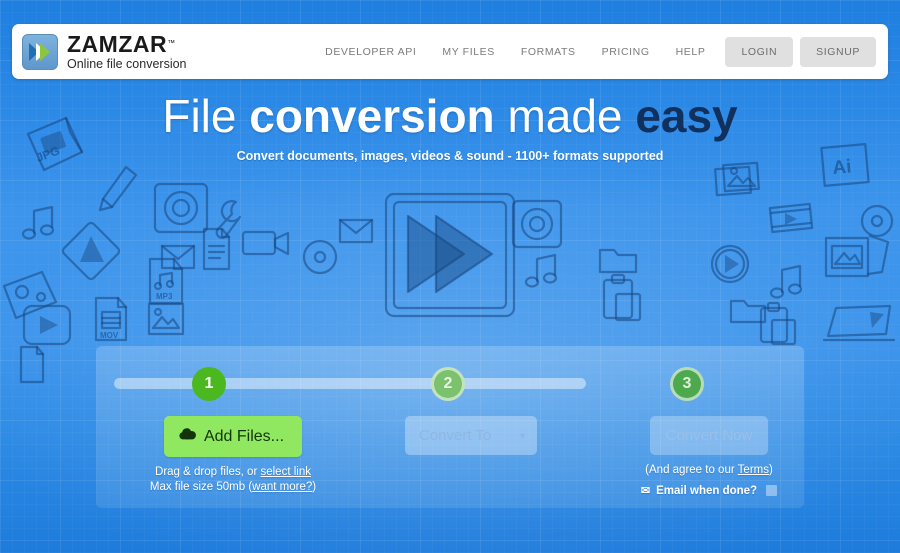 This screenshot has height=553, width=900. I want to click on terms-suffix: ), so click(770, 470).